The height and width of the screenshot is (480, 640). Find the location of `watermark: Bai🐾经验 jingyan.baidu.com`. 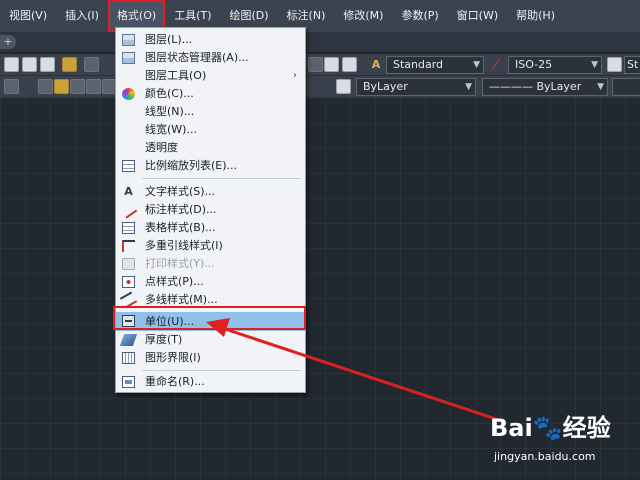

watermark: Bai🐾经验 jingyan.baidu.com is located at coordinates (560, 441).